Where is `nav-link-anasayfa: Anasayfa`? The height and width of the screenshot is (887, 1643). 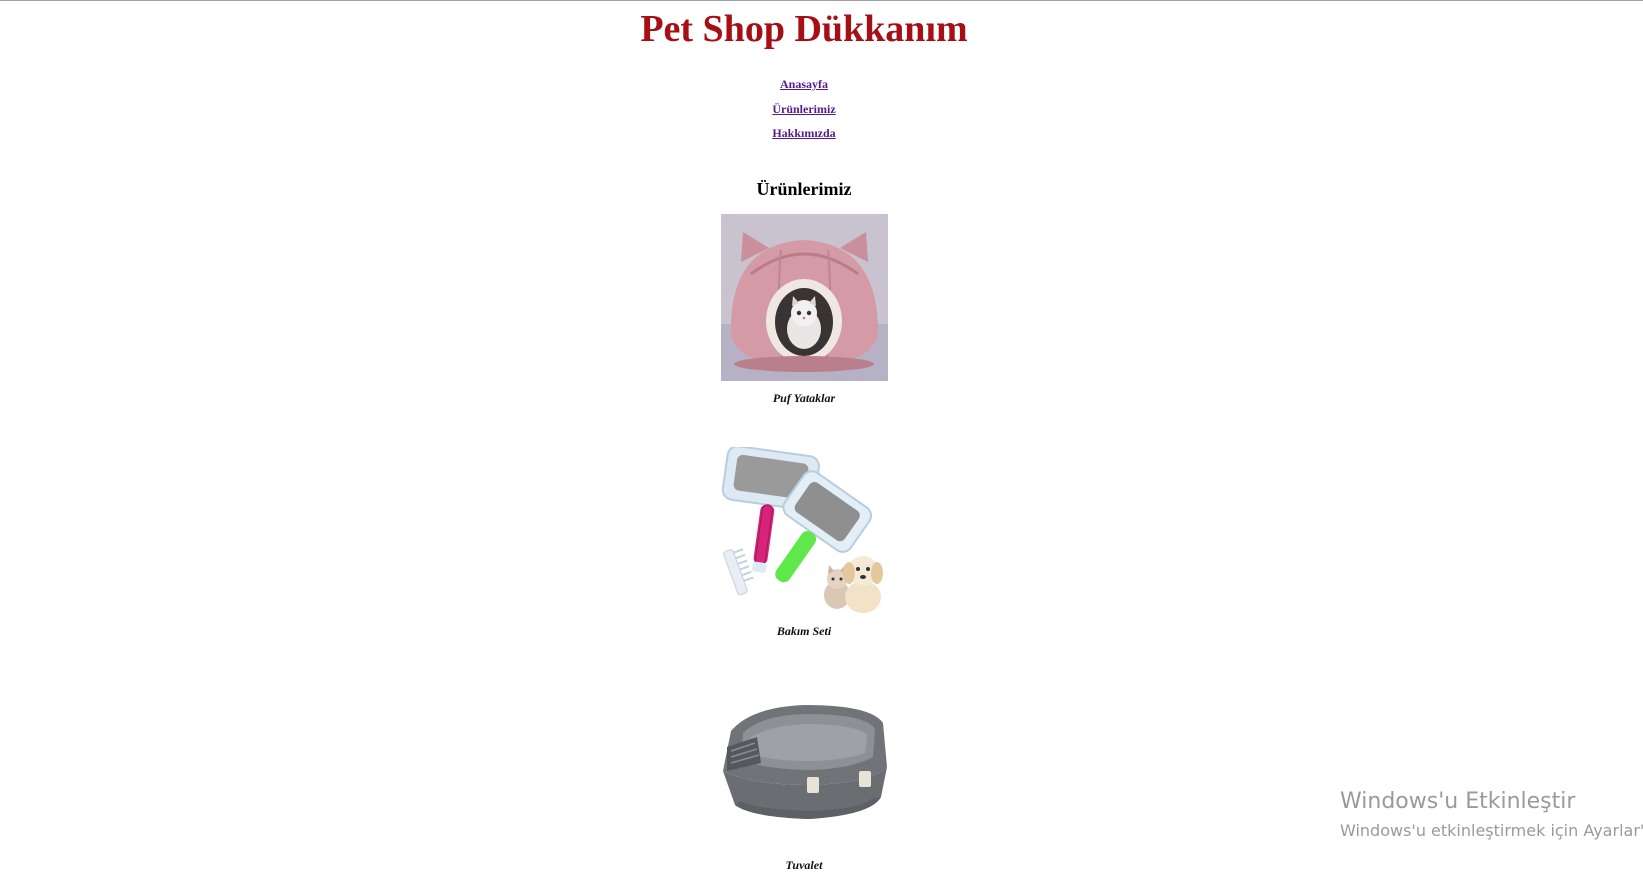 nav-link-anasayfa: Anasayfa is located at coordinates (804, 84).